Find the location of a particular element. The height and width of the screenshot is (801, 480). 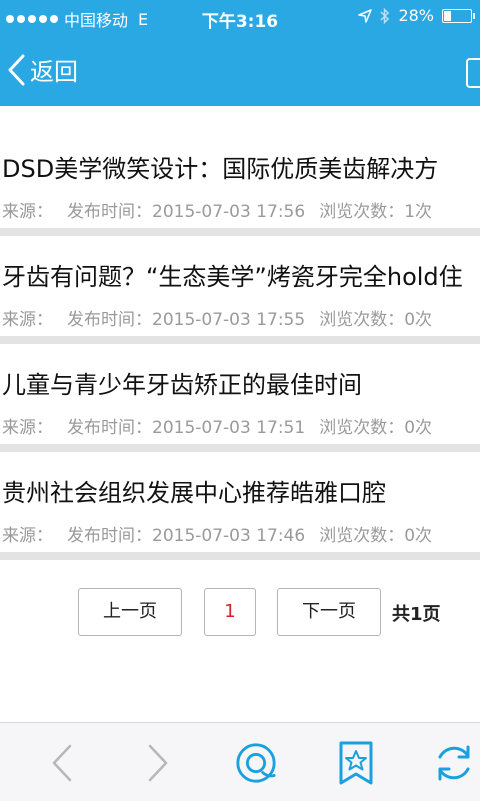

forward-arrow-icon is located at coordinates (158, 763).